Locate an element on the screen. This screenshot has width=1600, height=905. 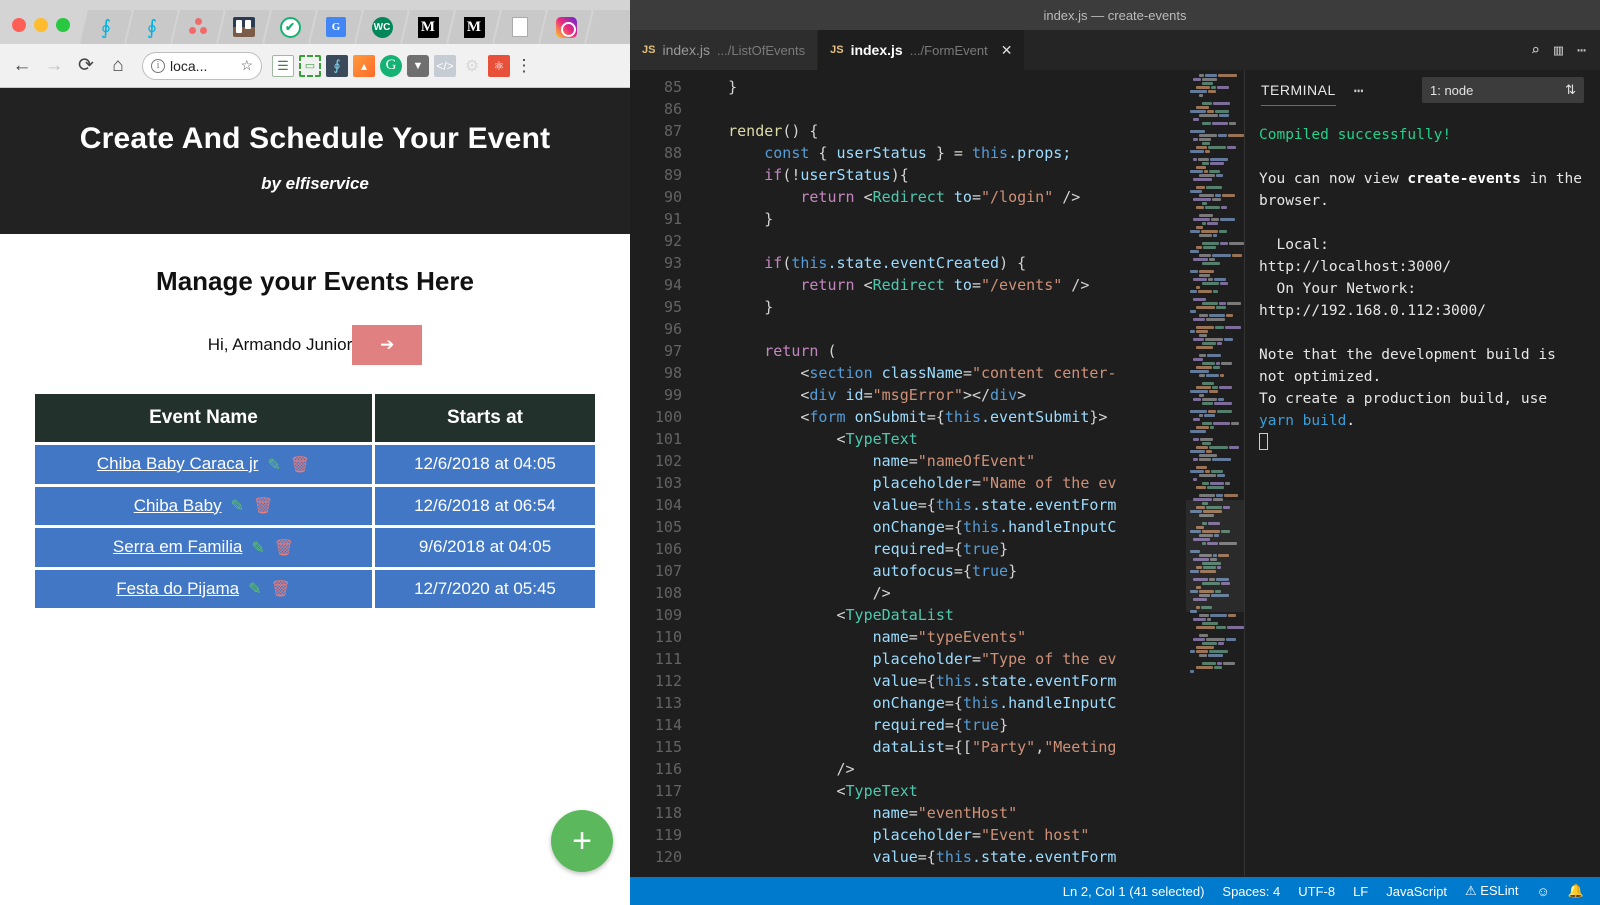
code-line: name="eventHost" is located at coordinates (939, 813).